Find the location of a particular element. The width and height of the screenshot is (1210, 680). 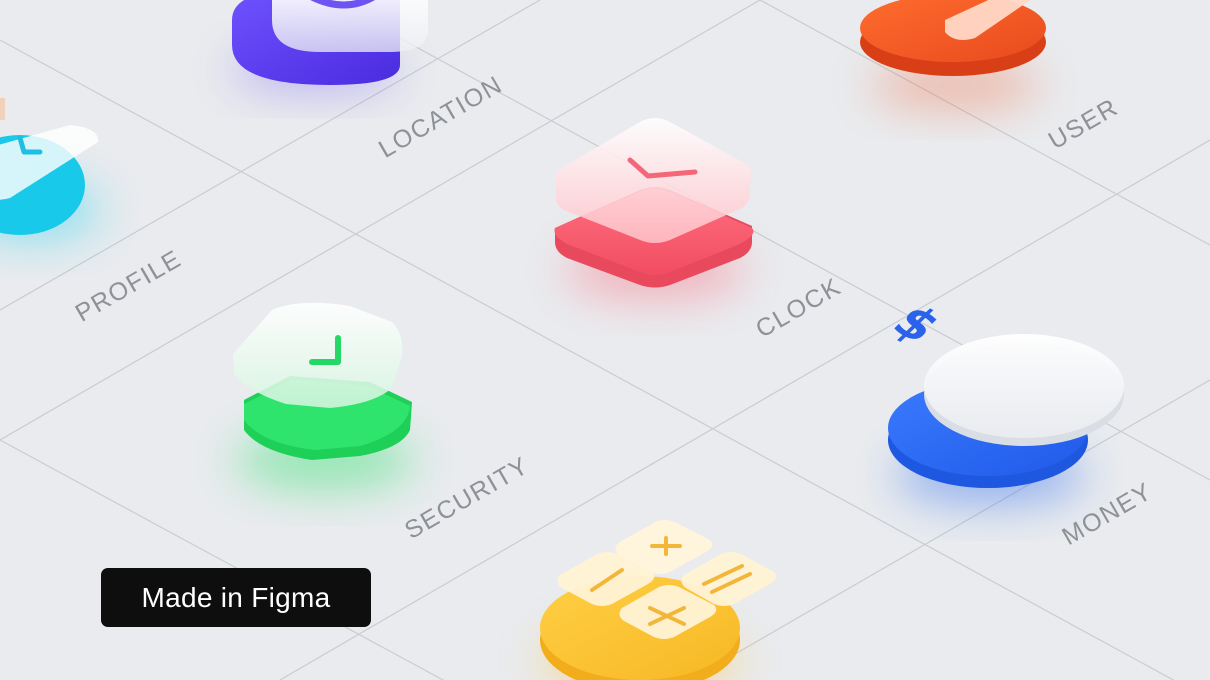

security-shield-icon is located at coordinates (324, 396).